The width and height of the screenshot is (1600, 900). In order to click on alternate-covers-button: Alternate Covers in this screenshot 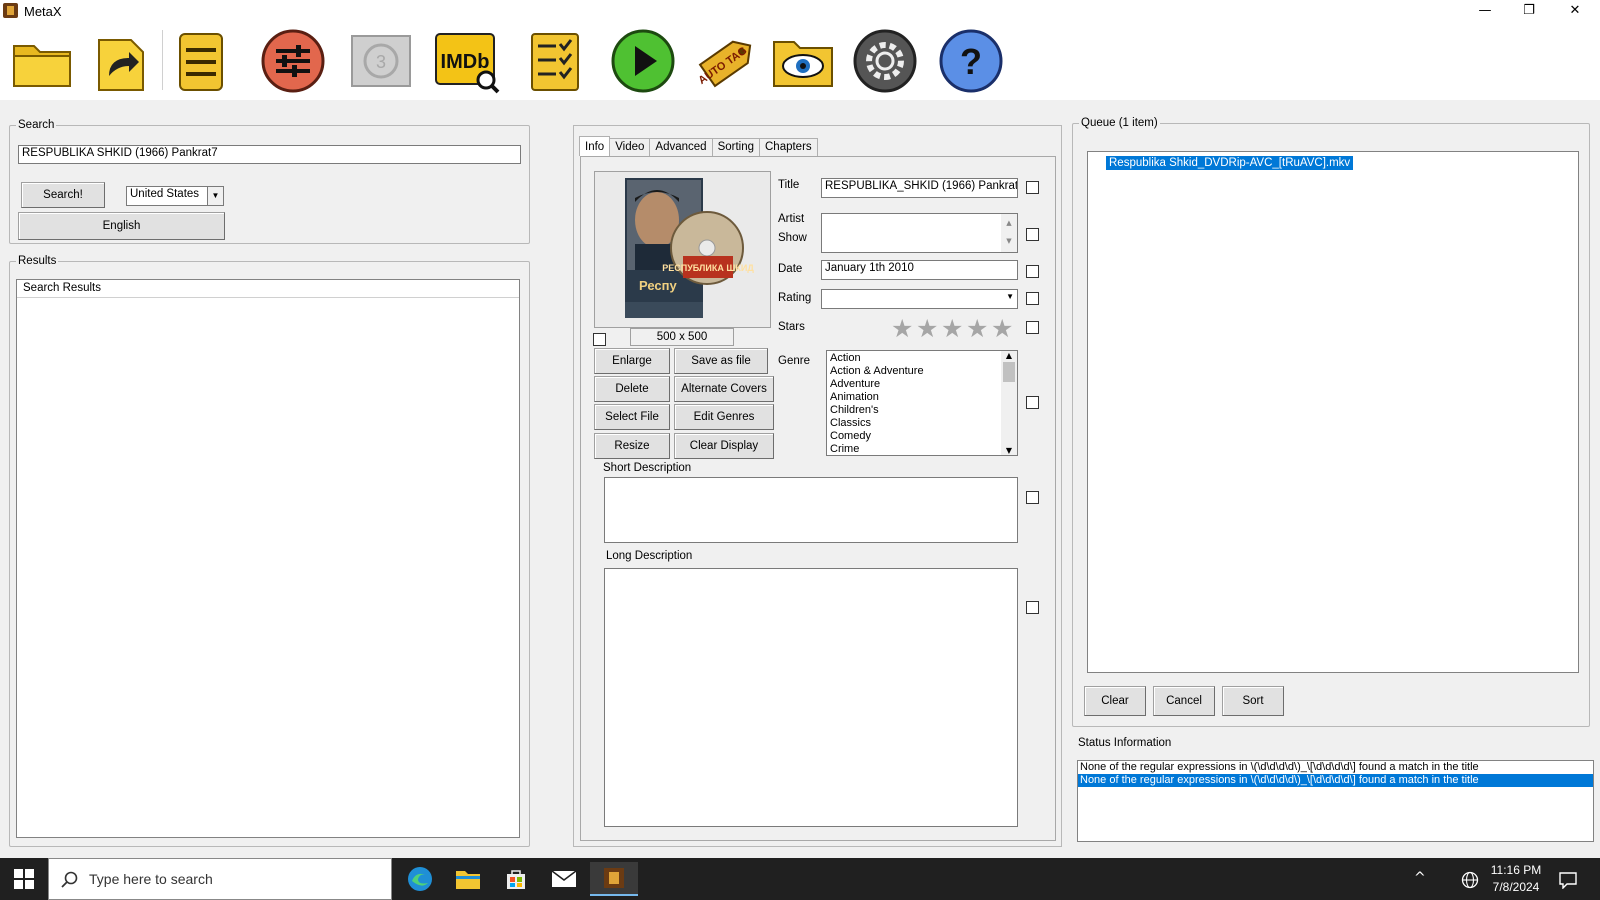, I will do `click(724, 389)`.